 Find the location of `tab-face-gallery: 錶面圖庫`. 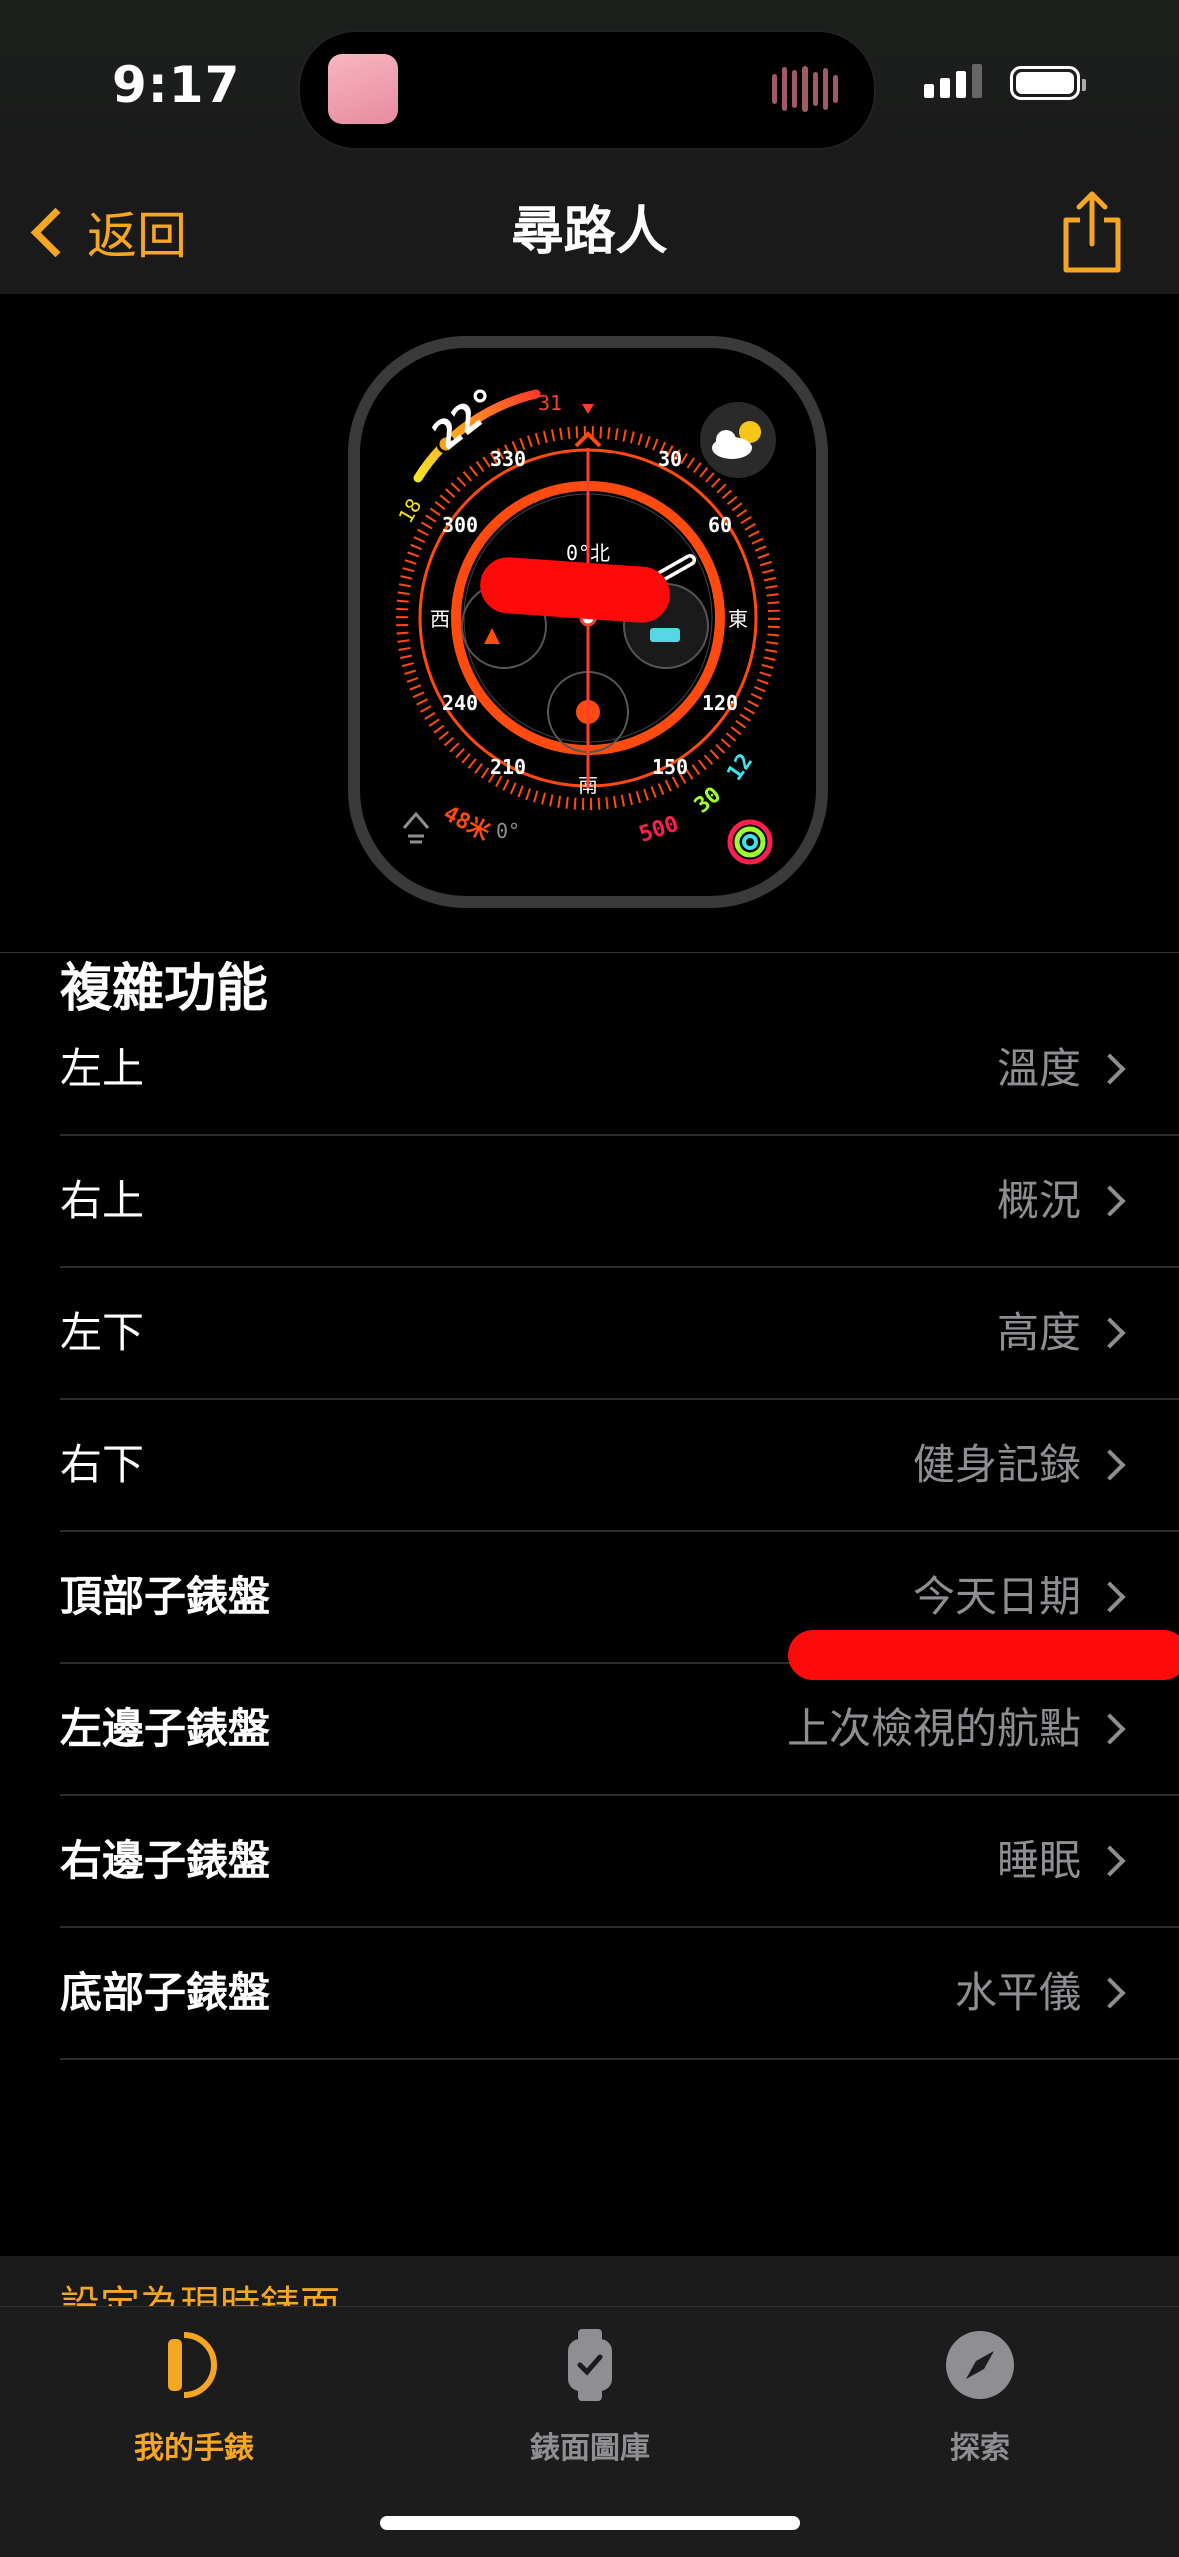

tab-face-gallery: 錶面圖庫 is located at coordinates (590, 2396).